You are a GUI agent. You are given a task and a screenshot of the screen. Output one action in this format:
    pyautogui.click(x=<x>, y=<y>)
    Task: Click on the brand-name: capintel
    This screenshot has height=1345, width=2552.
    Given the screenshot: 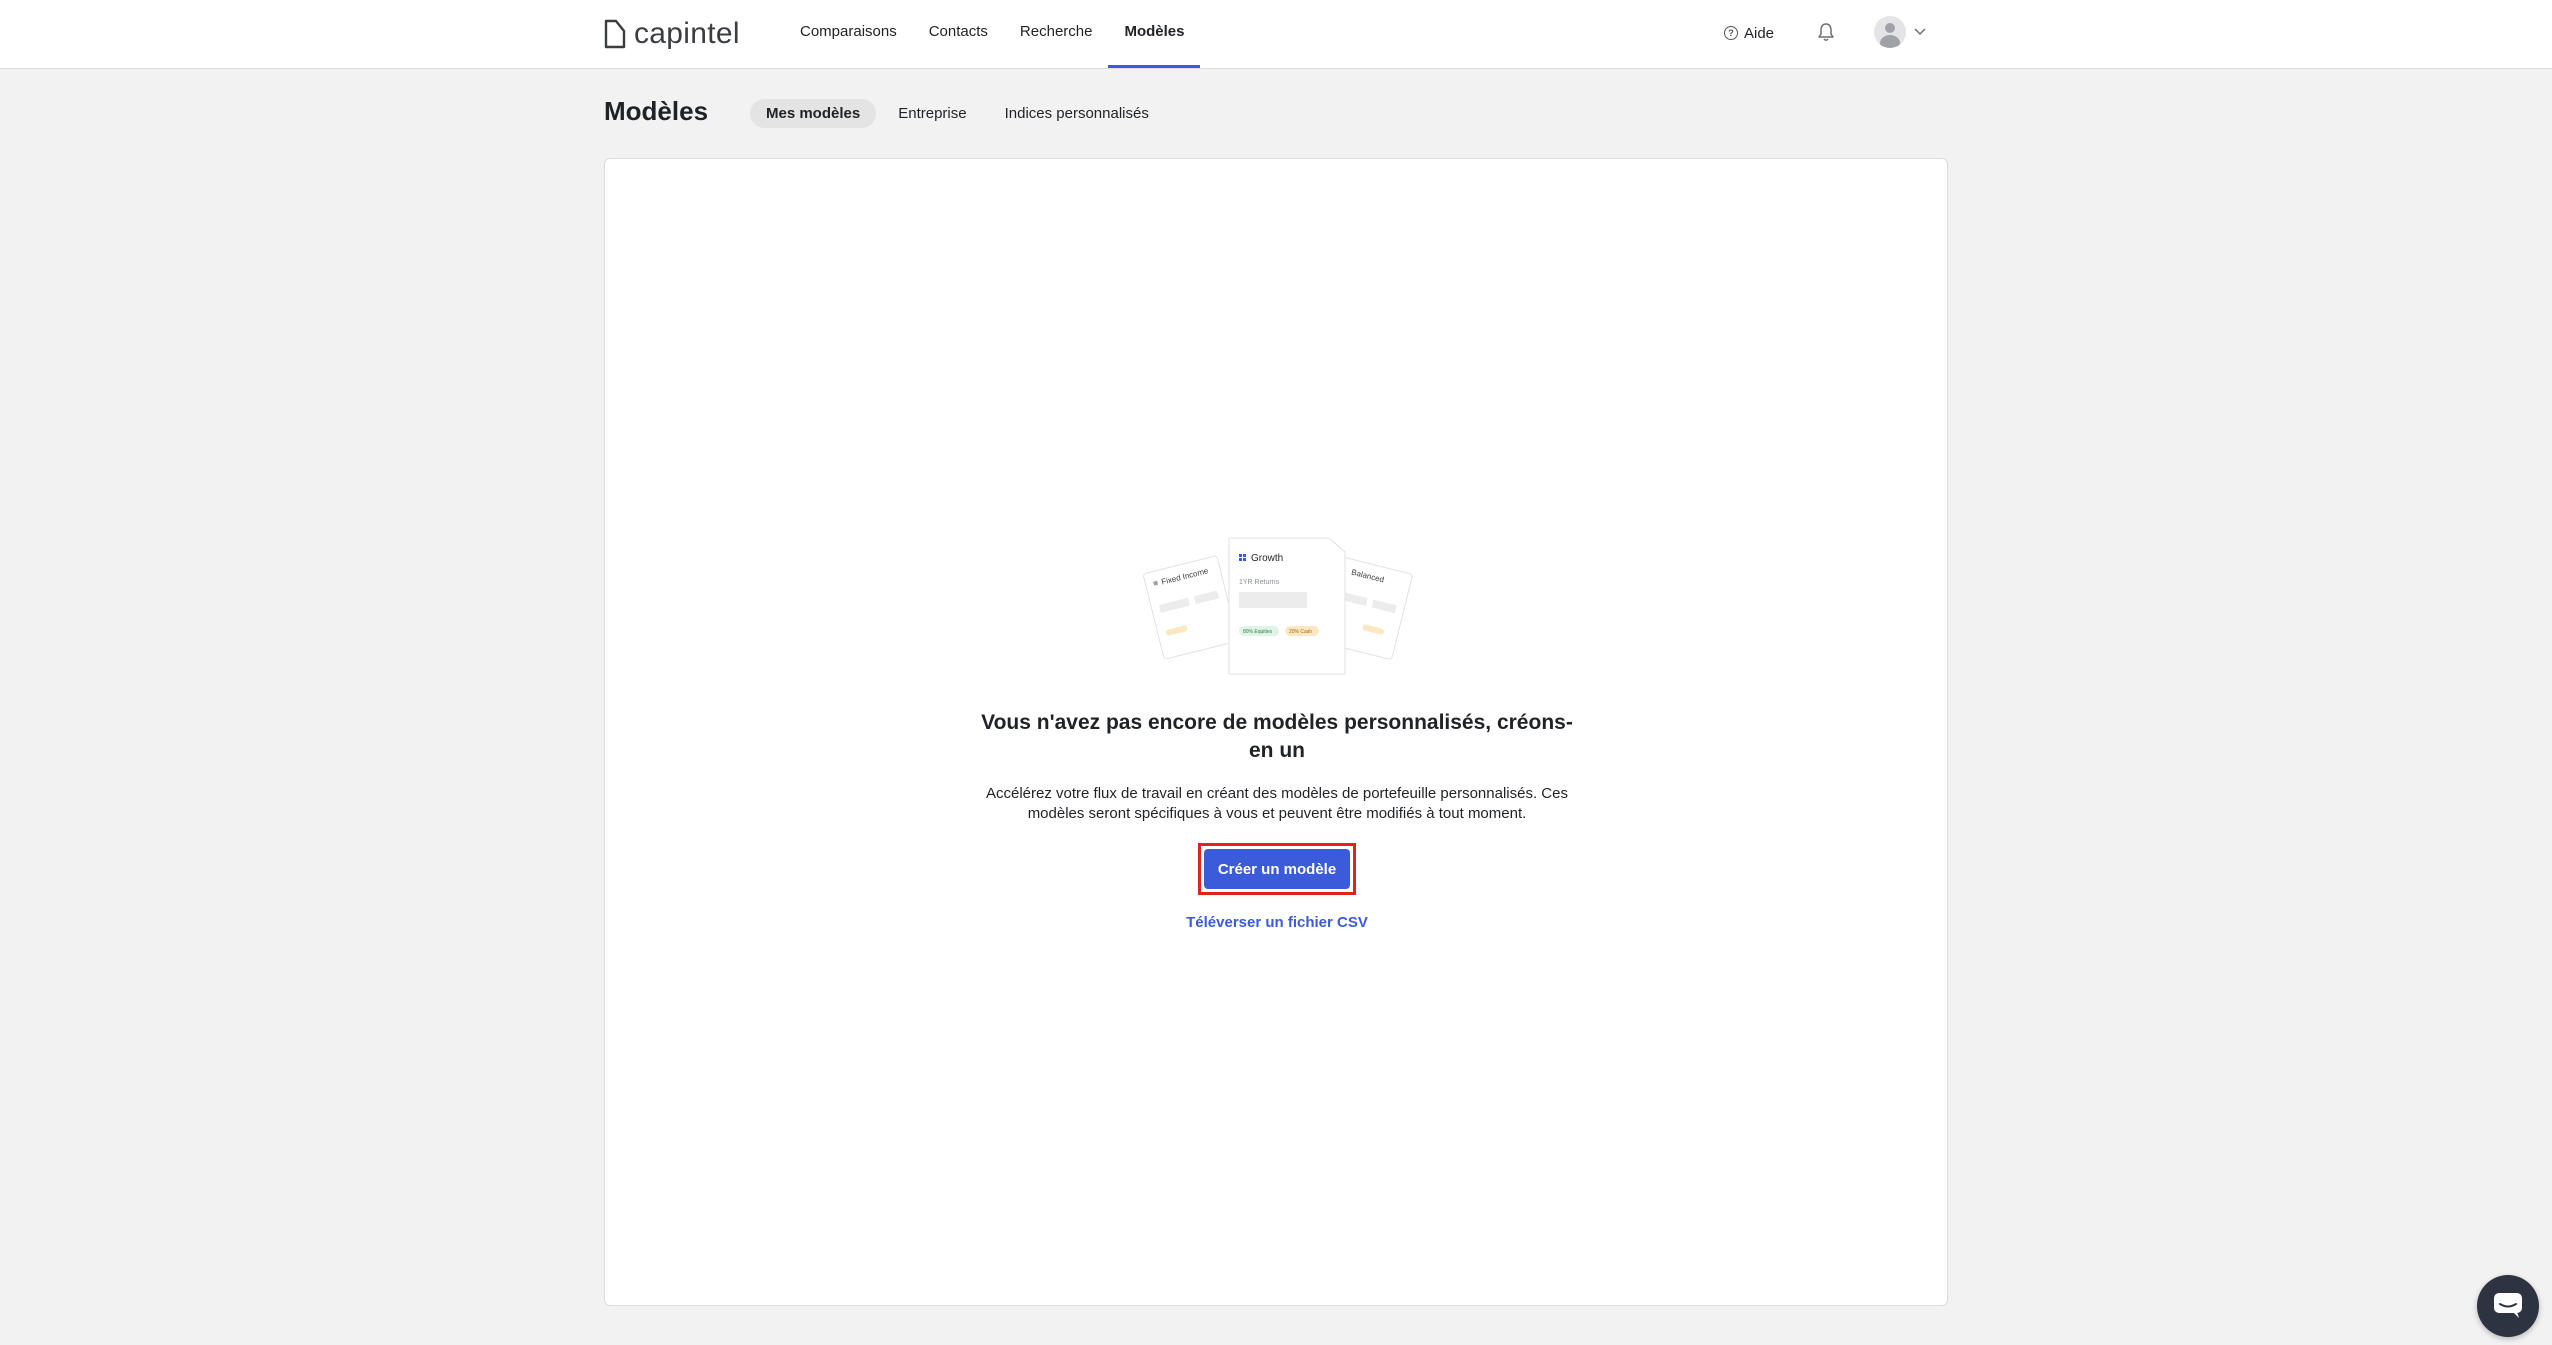 What is the action you would take?
    pyautogui.click(x=687, y=33)
    